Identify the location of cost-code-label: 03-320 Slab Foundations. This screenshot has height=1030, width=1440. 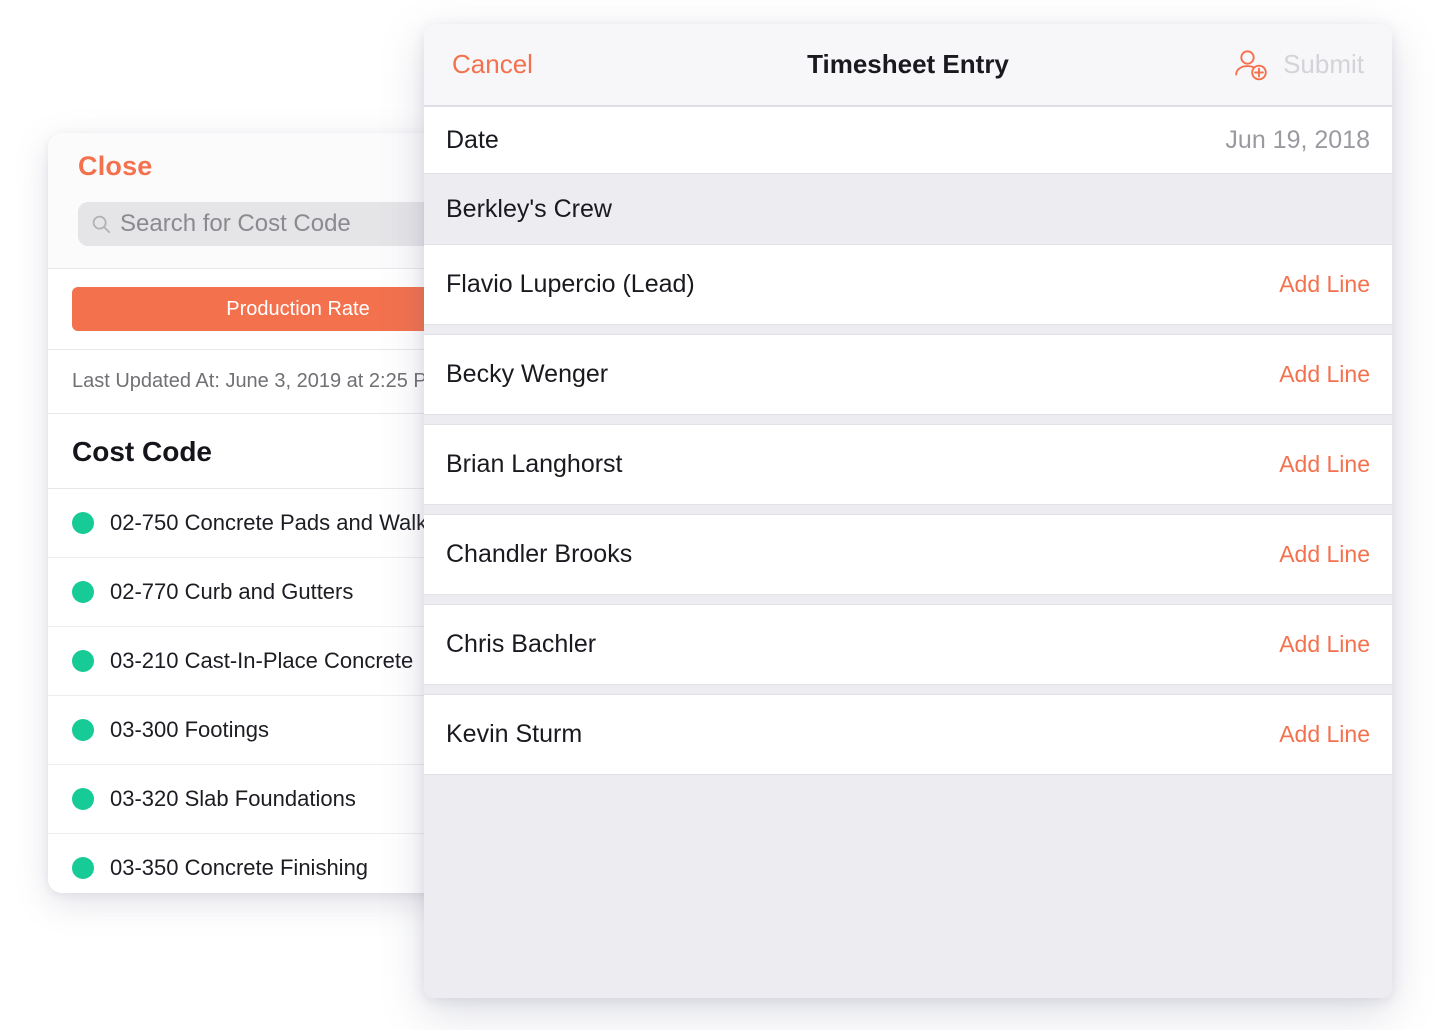
(233, 798).